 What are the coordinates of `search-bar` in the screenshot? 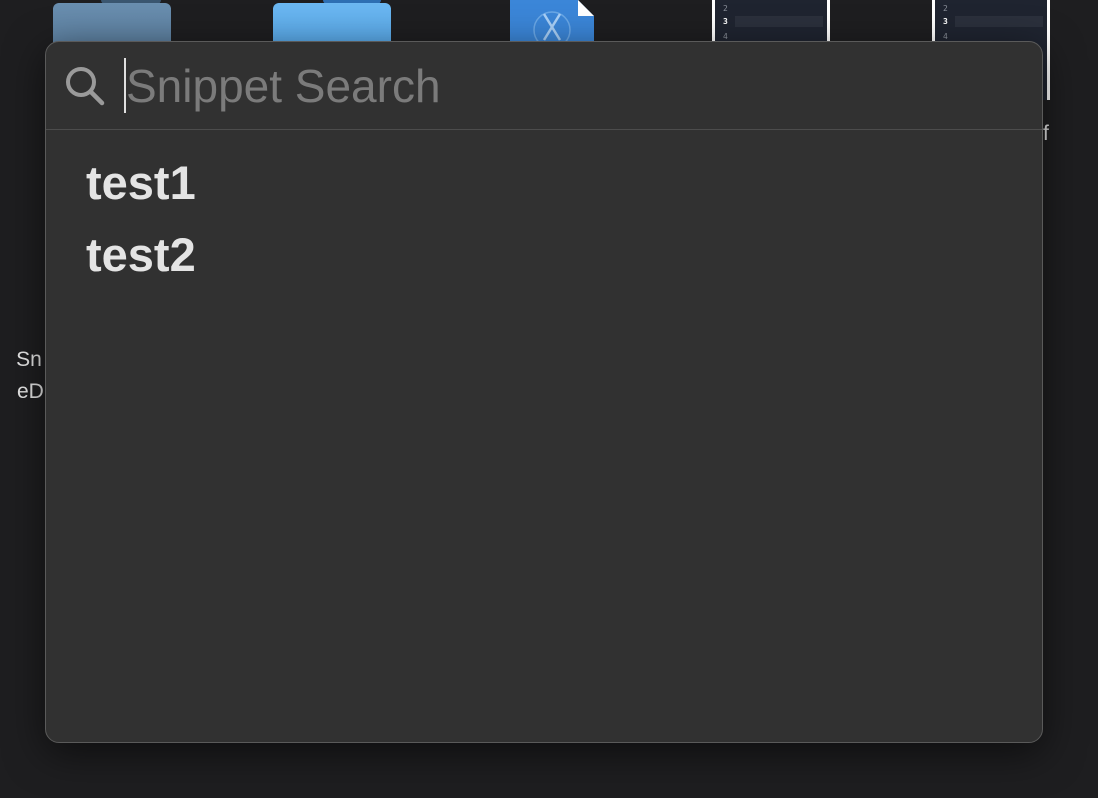 It's located at (544, 86).